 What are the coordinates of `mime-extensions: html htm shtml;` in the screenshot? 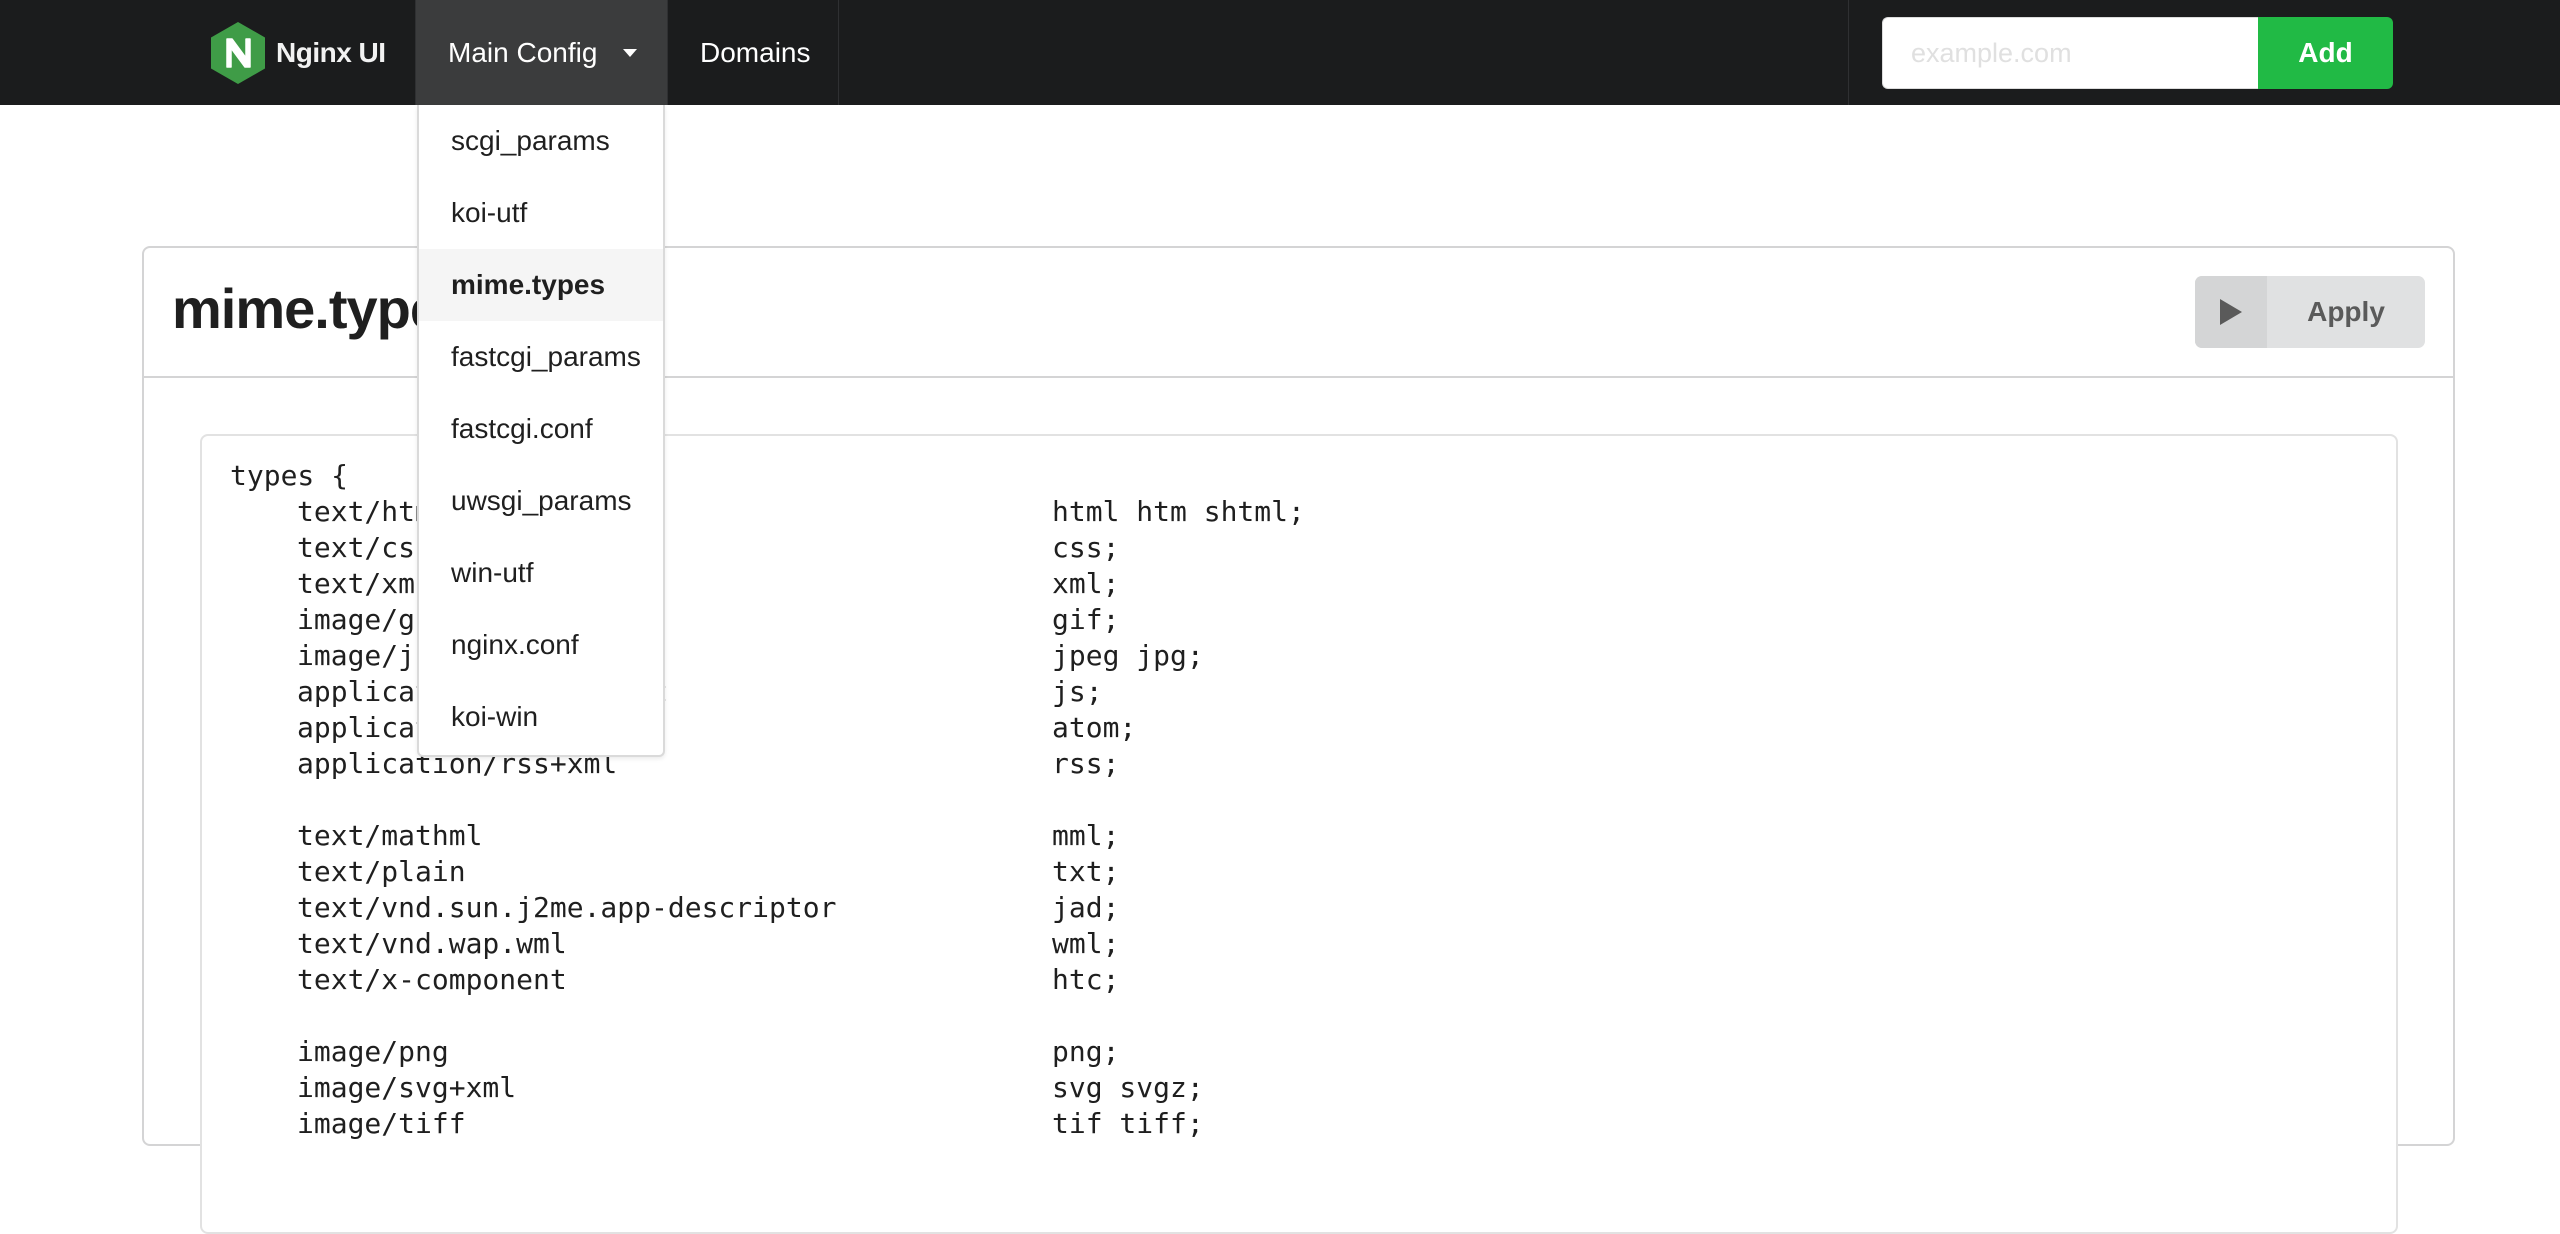 It's located at (1178, 511).